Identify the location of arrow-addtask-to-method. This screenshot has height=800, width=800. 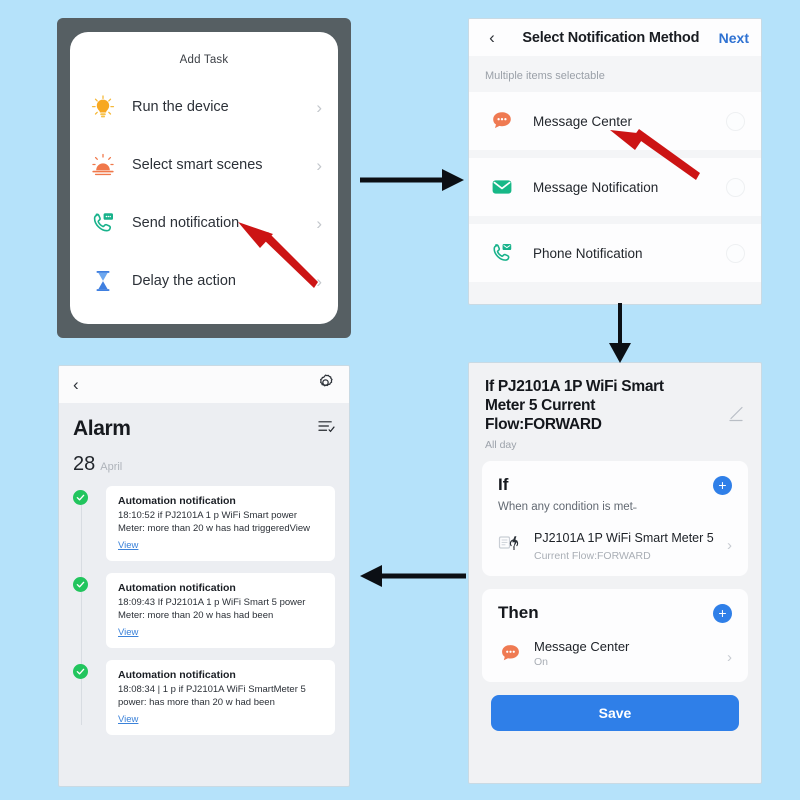
(412, 180).